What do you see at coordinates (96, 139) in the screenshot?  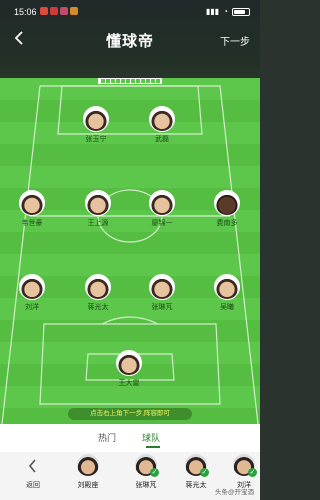 I see `player-name: 张玉宁` at bounding box center [96, 139].